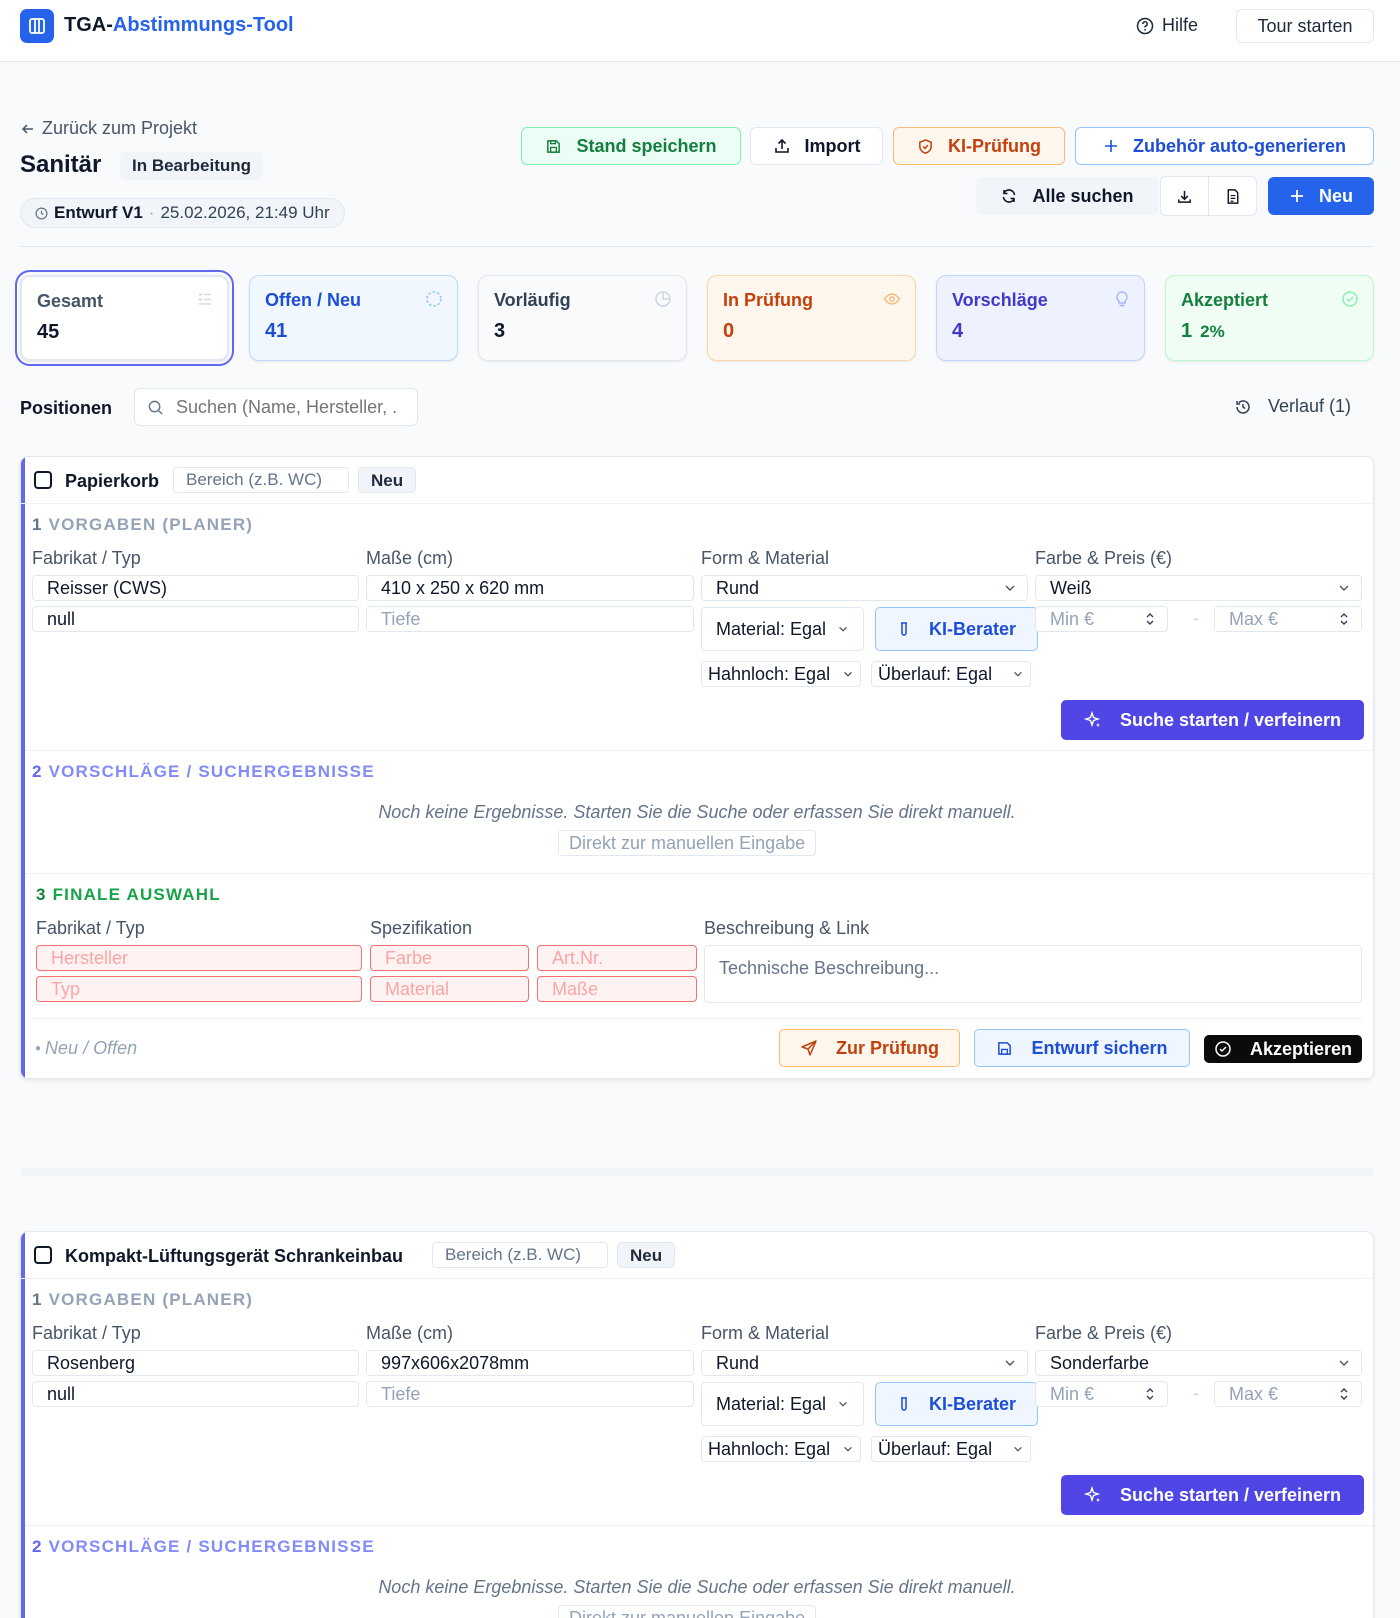 The image size is (1400, 1618). Describe the element at coordinates (276, 331) in the screenshot. I see `stat-value: 41` at that location.